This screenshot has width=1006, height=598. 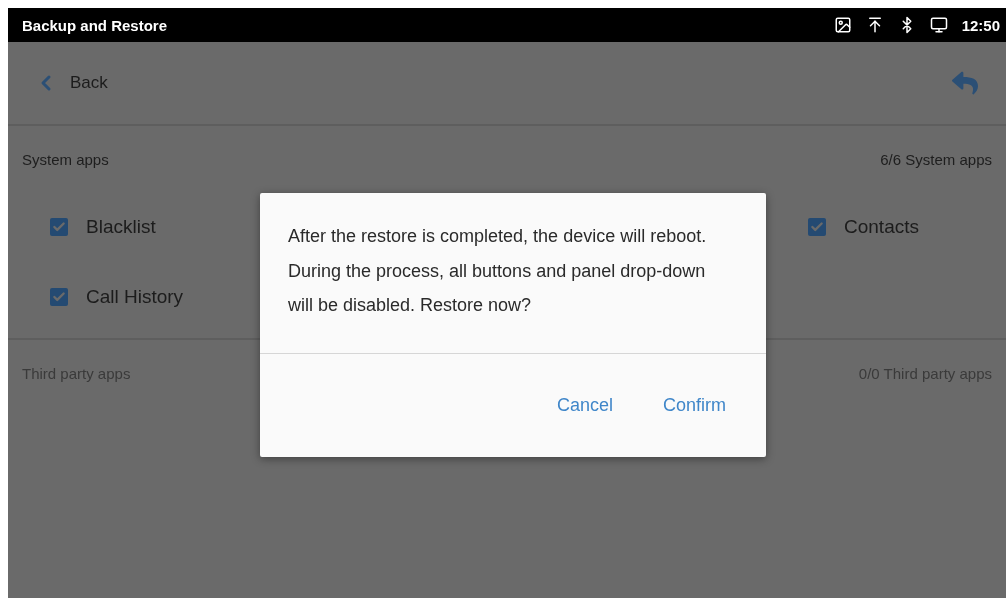 I want to click on dialog-button: Cancel, so click(x=584, y=405).